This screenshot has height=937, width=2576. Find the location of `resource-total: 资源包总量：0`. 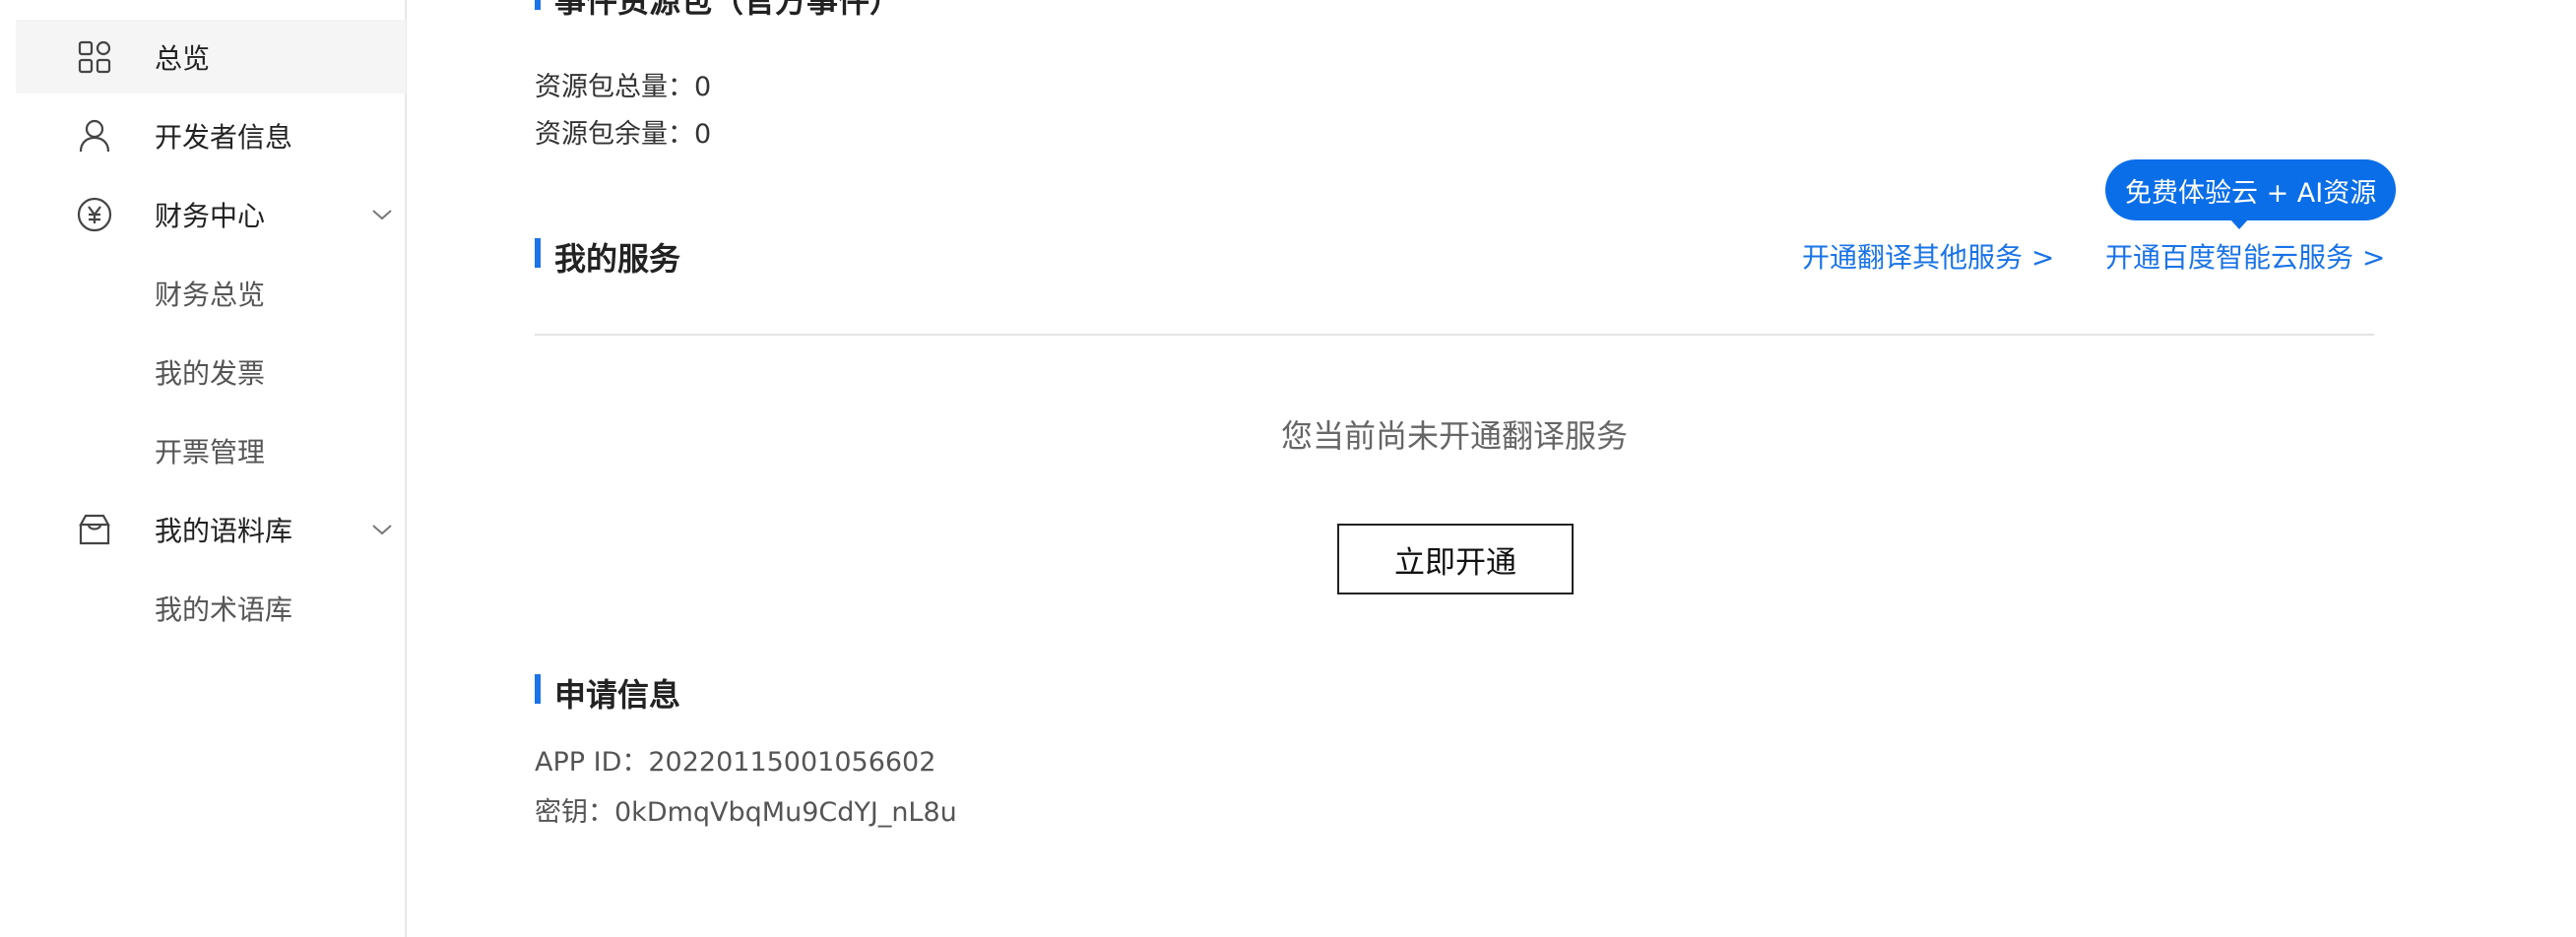

resource-total: 资源包总量：0 is located at coordinates (623, 84).